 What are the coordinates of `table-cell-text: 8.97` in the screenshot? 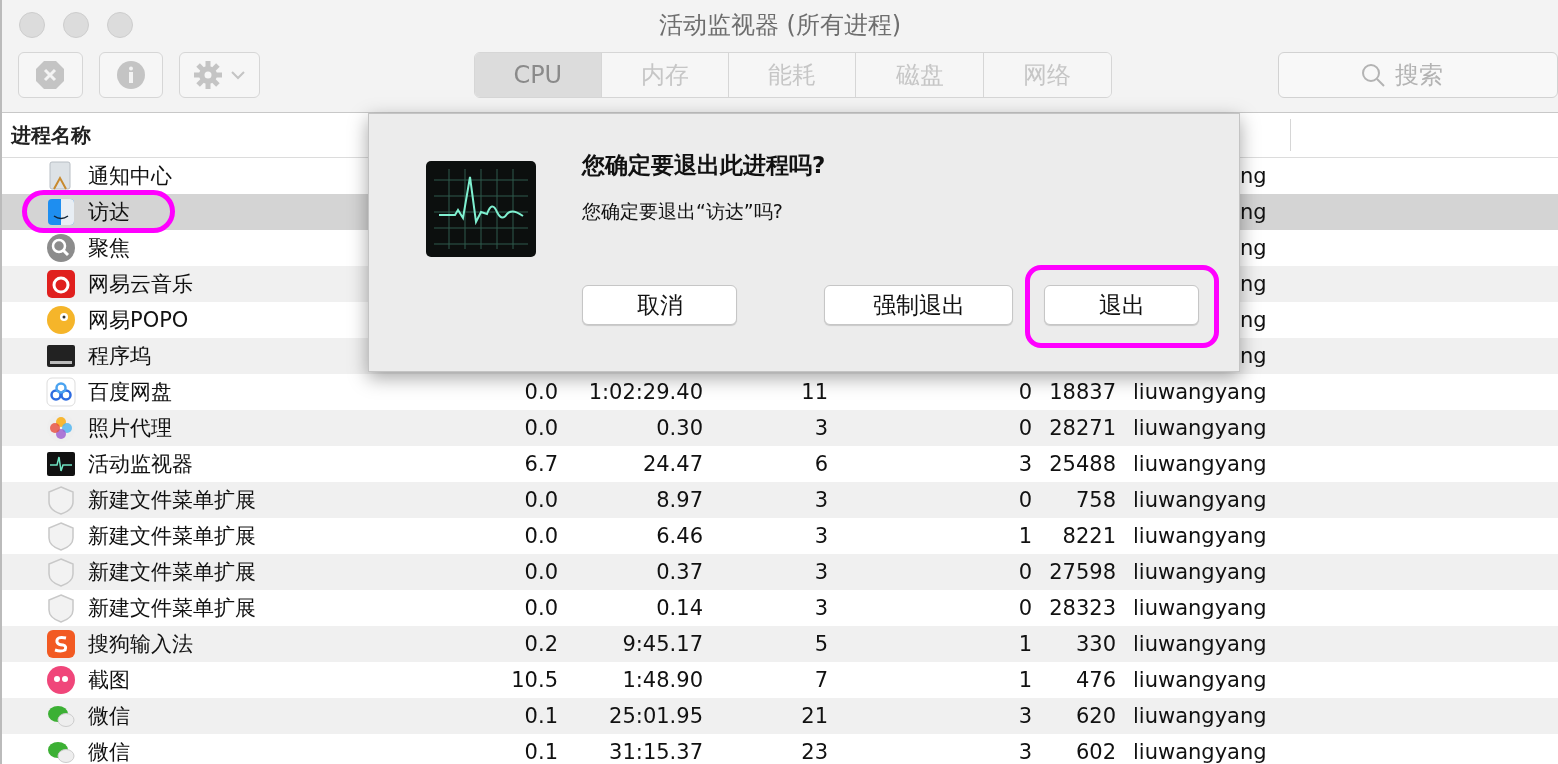 It's located at (679, 500).